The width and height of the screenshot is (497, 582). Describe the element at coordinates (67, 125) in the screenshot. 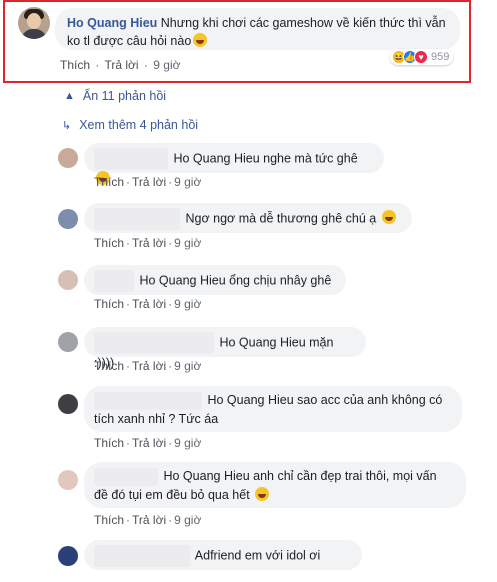

I see `reply-arrow-icon: ↳` at that location.